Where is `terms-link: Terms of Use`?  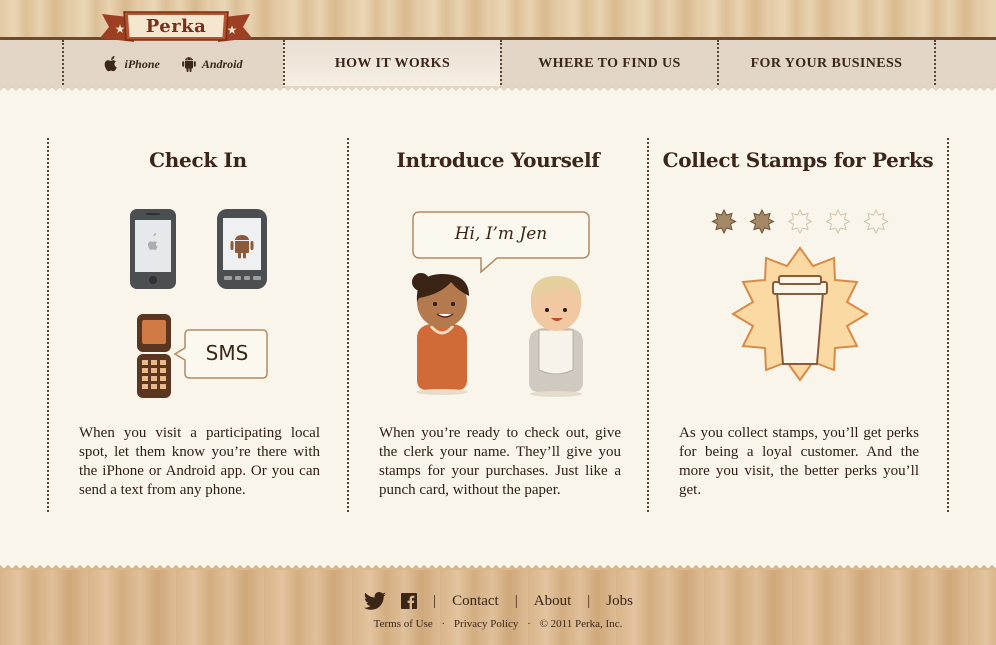
terms-link: Terms of Use is located at coordinates (403, 624).